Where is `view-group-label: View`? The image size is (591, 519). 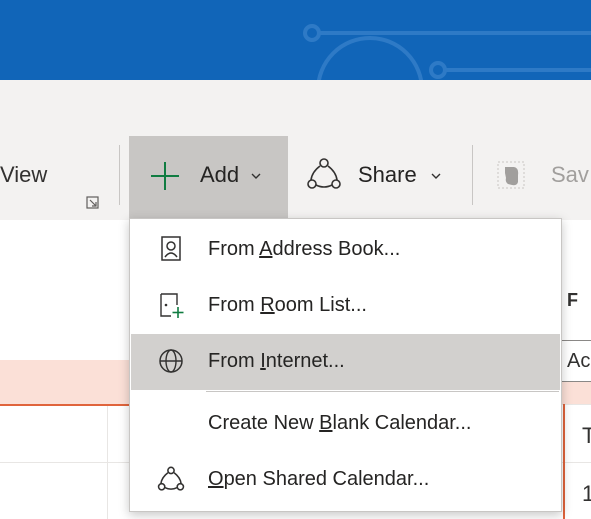
view-group-label: View is located at coordinates (24, 174).